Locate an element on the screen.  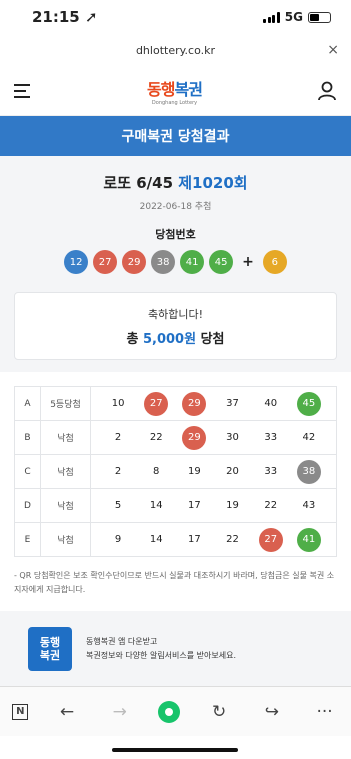
status-bar: 21:15 ➚ 5G is located at coordinates (175, 17).